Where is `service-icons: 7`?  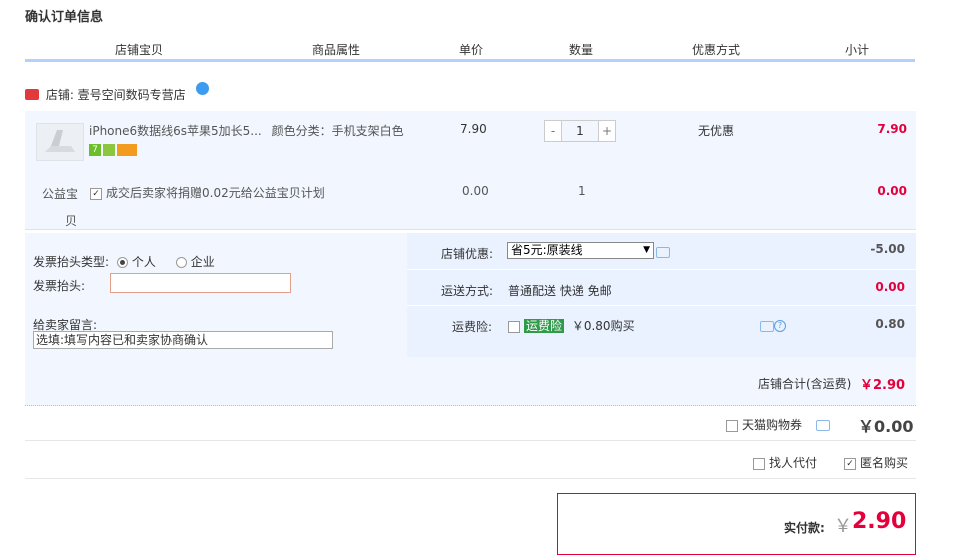
service-icons: 7 is located at coordinates (114, 149).